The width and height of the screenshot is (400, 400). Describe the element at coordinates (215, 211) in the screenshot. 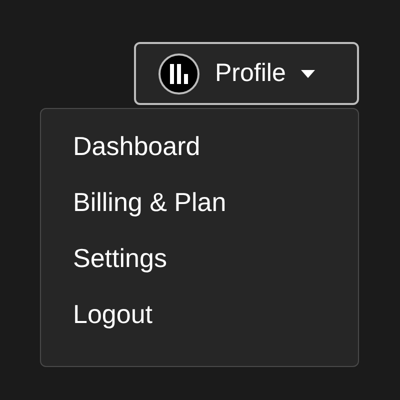

I see `menu-item: Billing & Plan` at that location.